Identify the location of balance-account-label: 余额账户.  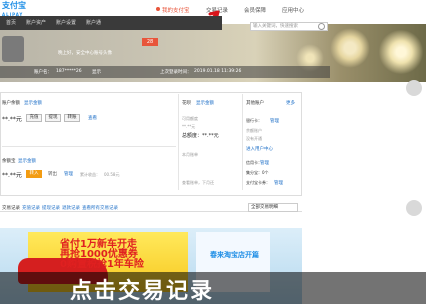
(254, 130).